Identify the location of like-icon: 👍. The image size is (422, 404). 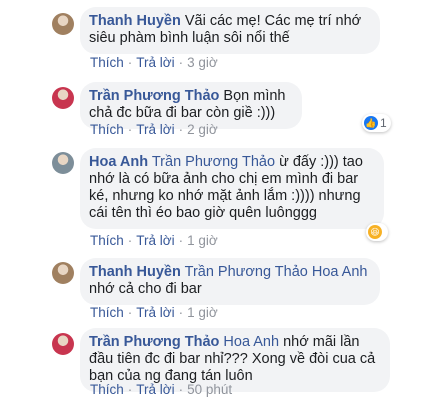
(371, 123).